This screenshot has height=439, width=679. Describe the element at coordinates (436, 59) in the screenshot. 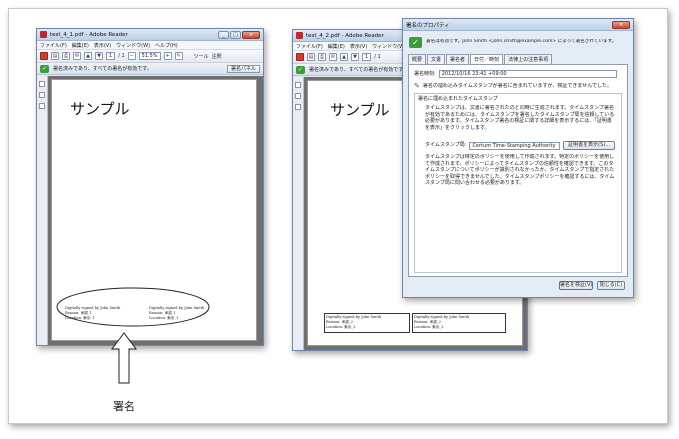

I see `tab-document: 文書` at that location.